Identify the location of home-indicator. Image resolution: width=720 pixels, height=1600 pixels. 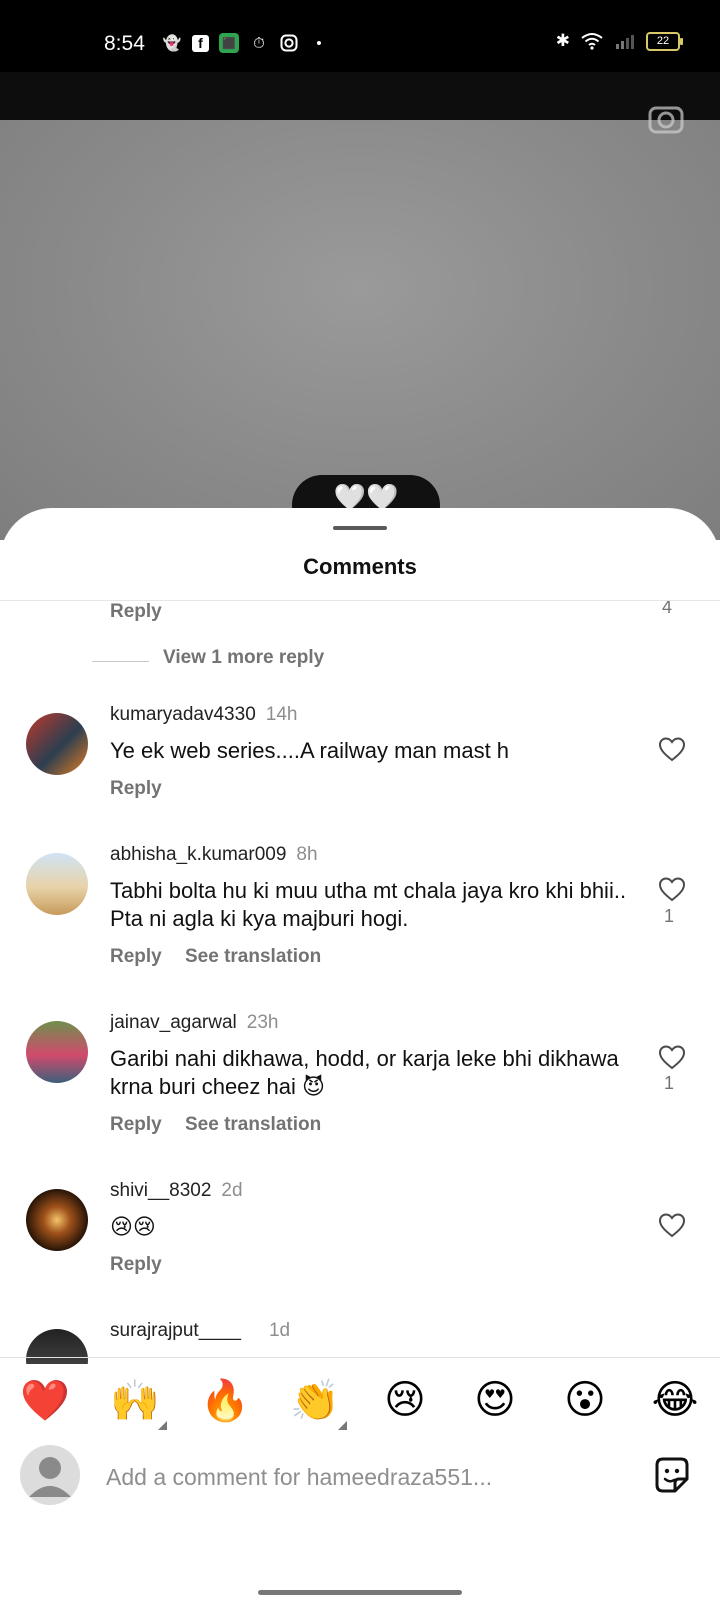
(360, 1592).